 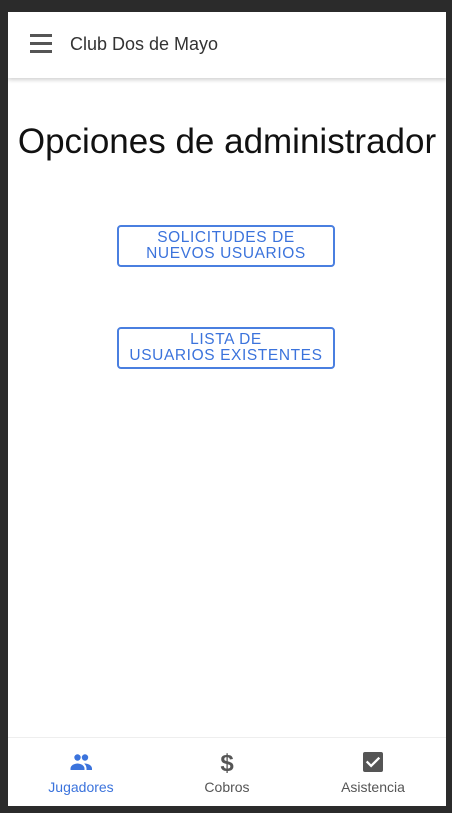 I want to click on button-label-line1: LISTA DE, so click(x=226, y=339).